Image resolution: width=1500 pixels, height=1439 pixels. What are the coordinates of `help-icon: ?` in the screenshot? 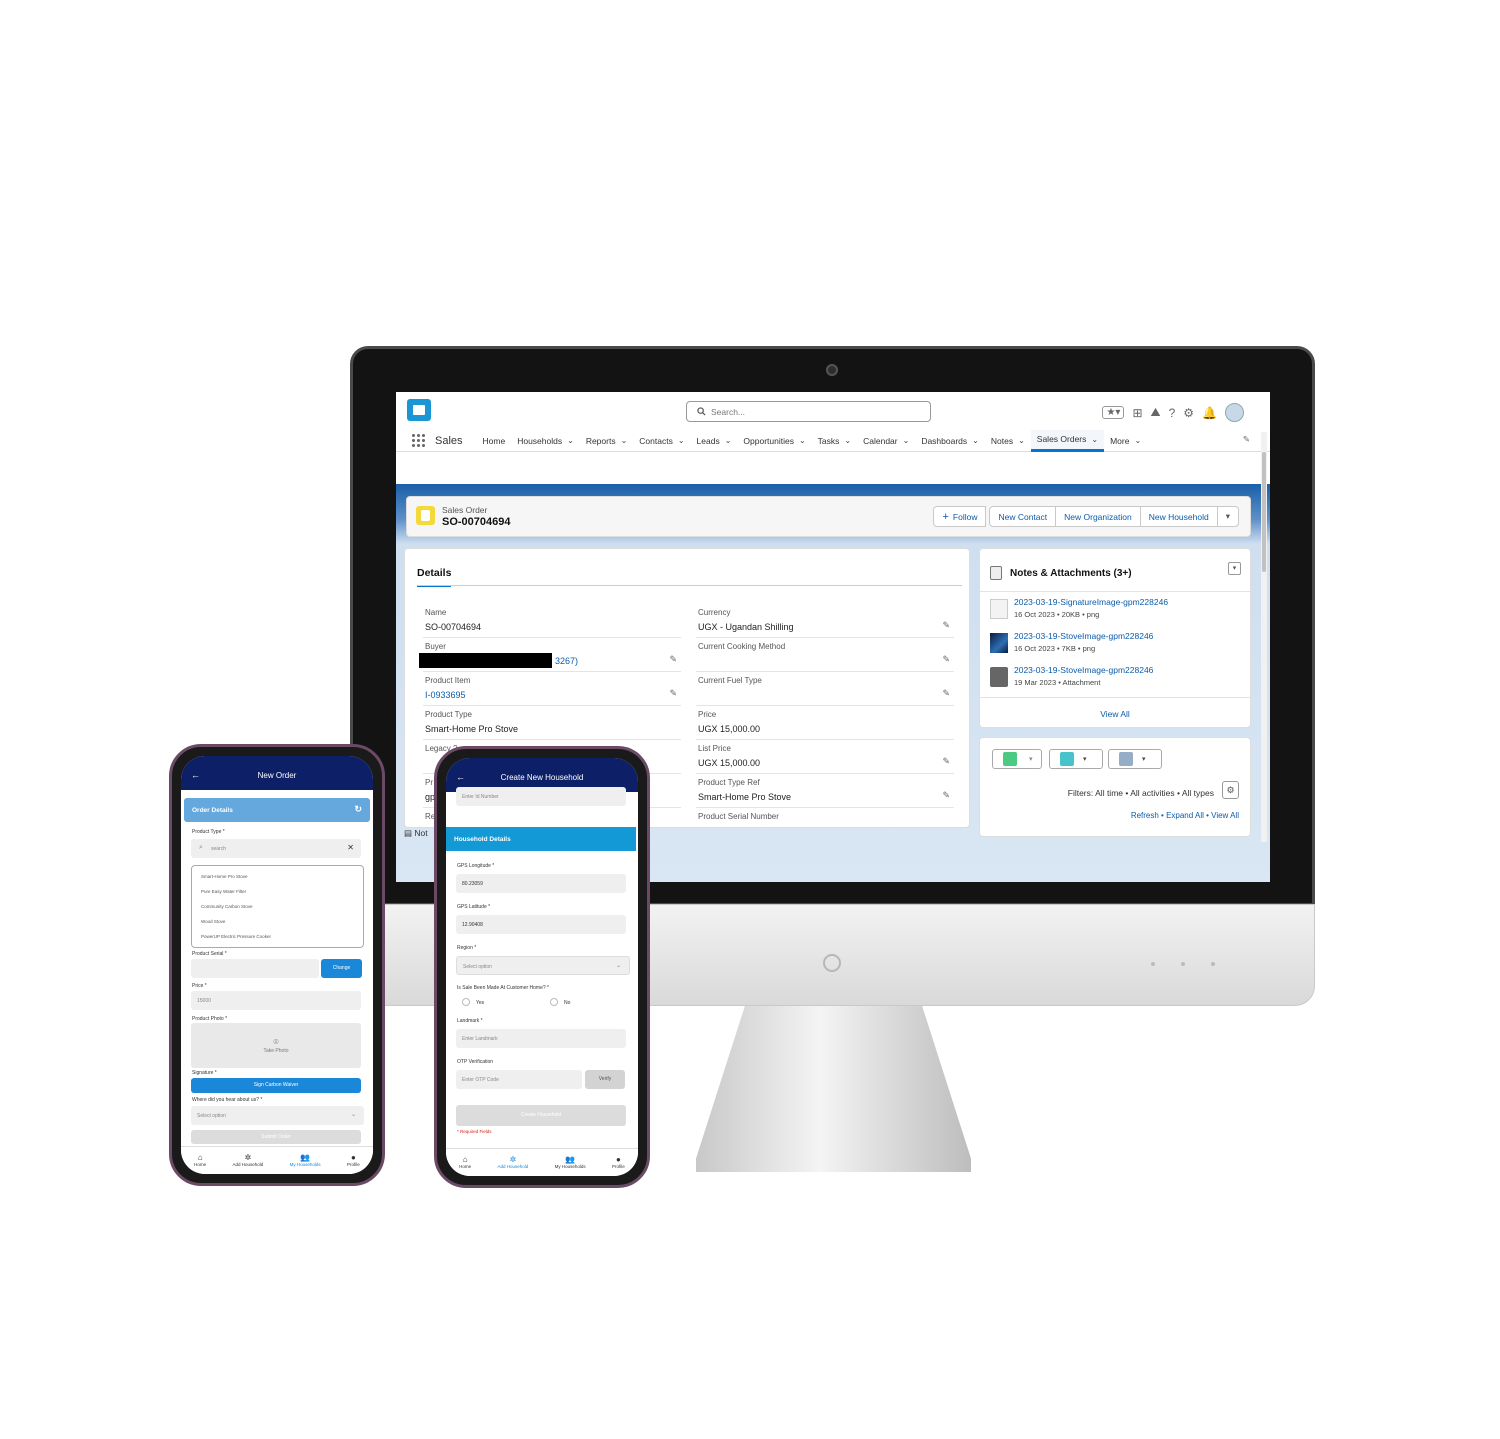 It's located at (1172, 413).